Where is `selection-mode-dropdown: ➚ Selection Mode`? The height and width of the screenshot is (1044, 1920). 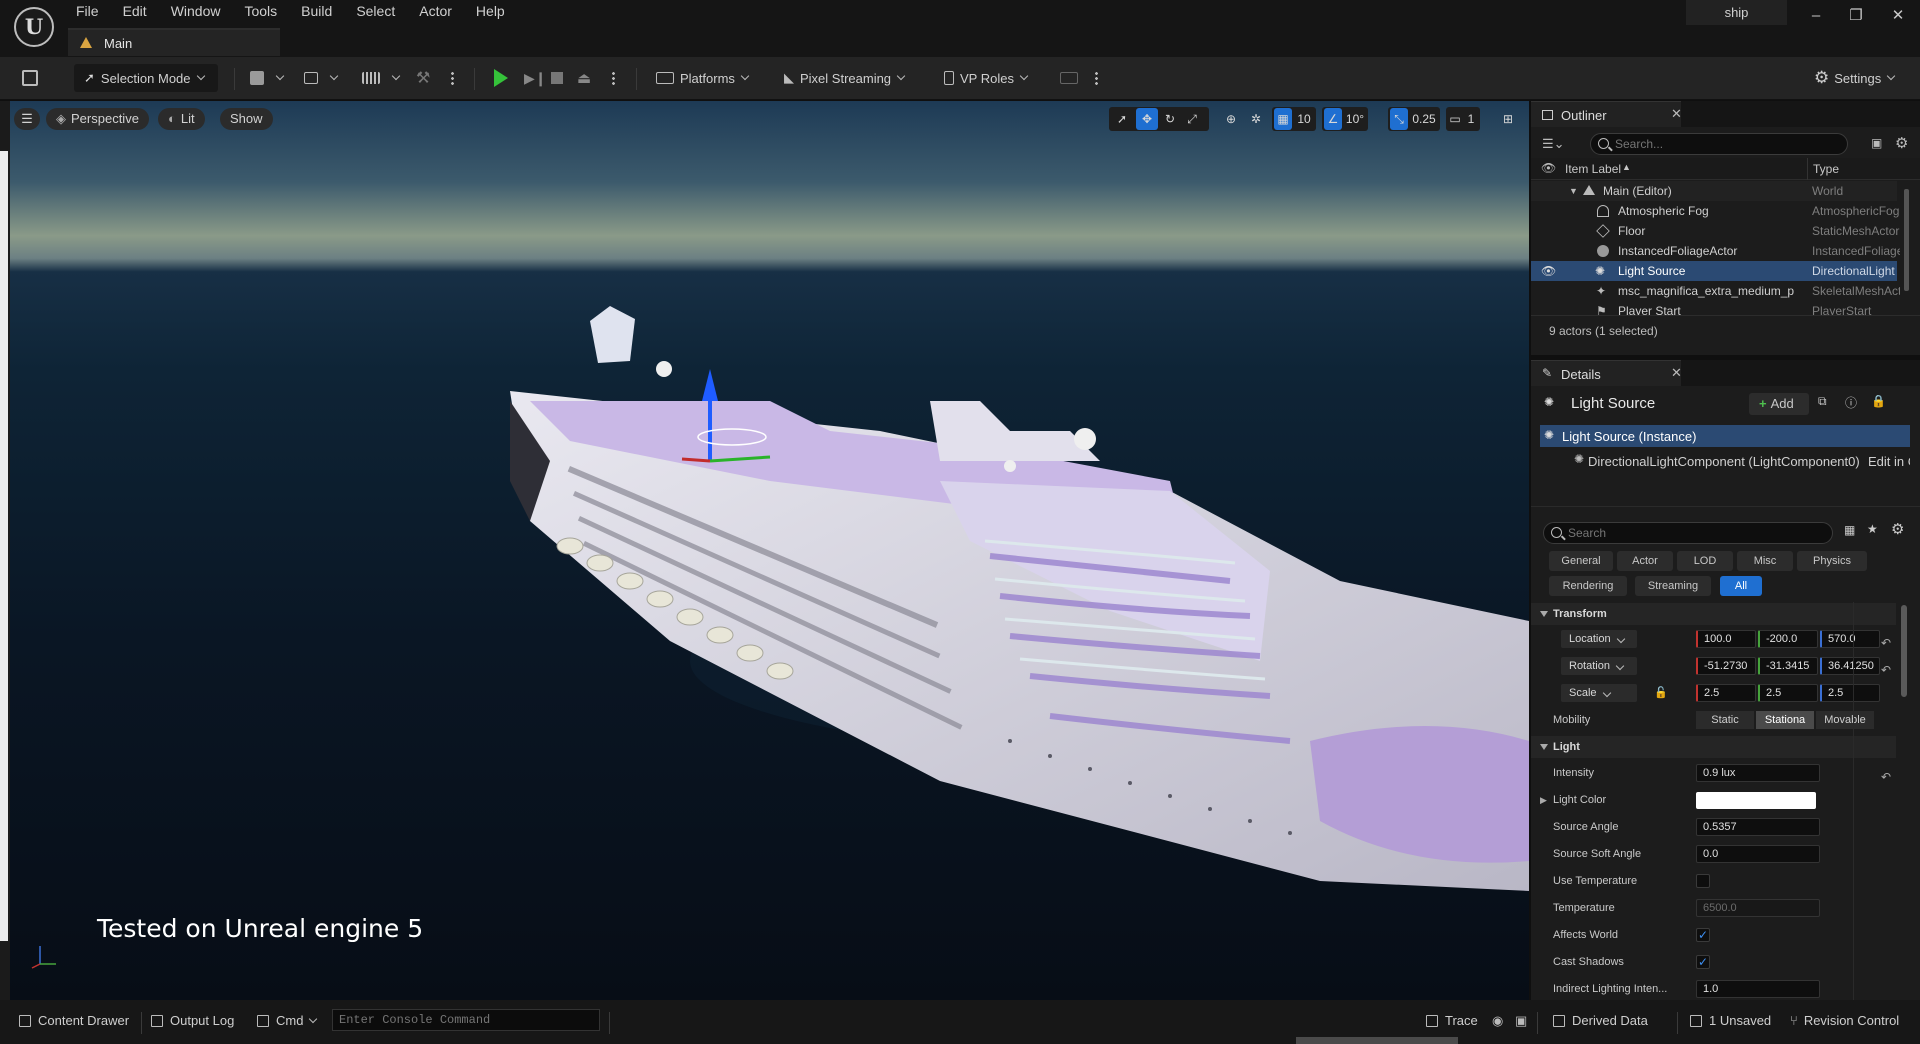 selection-mode-dropdown: ➚ Selection Mode is located at coordinates (146, 78).